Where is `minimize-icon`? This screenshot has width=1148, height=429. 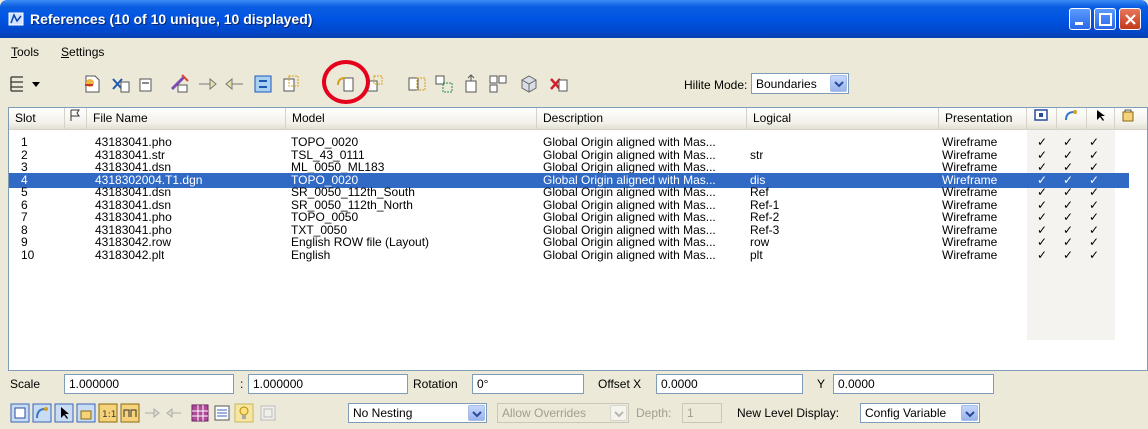
minimize-icon is located at coordinates (1079, 23).